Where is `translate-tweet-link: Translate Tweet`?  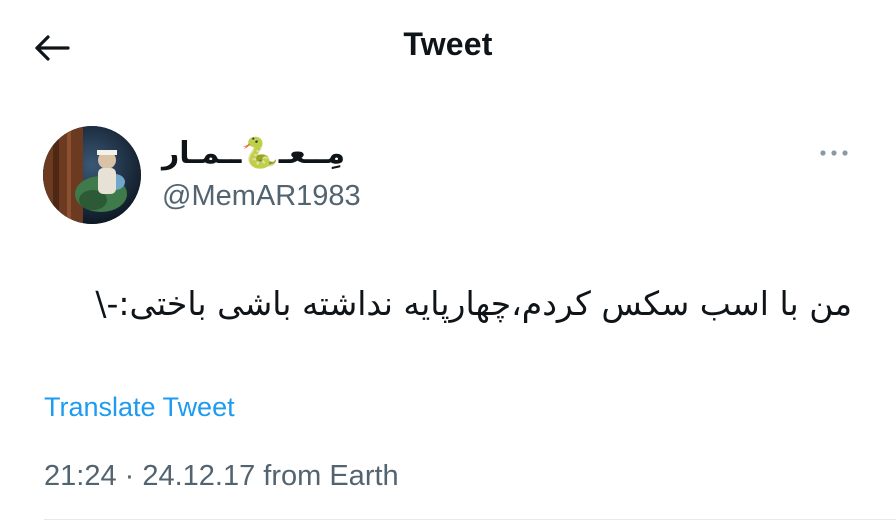 translate-tweet-link: Translate Tweet is located at coordinates (139, 407).